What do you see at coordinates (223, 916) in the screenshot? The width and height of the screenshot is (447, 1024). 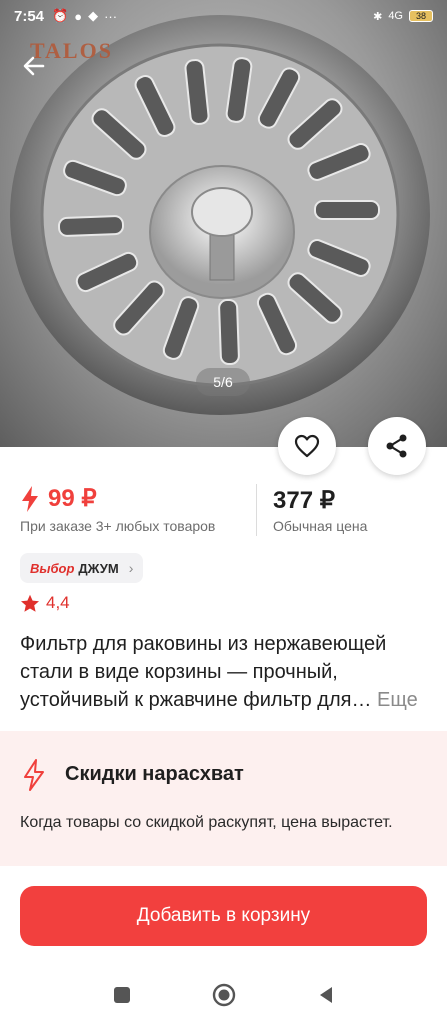 I see `add-to-cart-button: Добавить в корзину` at bounding box center [223, 916].